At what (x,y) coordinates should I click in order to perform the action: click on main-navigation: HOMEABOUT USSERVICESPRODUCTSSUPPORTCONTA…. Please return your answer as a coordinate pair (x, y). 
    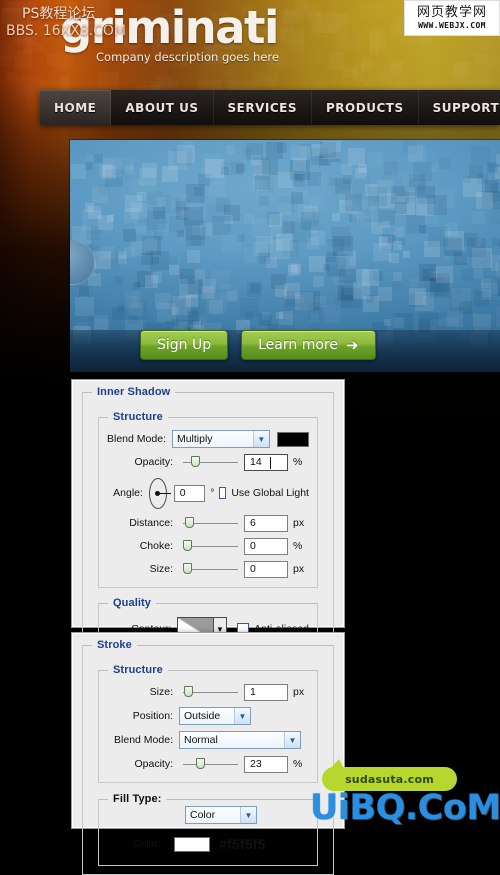
    Looking at the image, I should click on (270, 107).